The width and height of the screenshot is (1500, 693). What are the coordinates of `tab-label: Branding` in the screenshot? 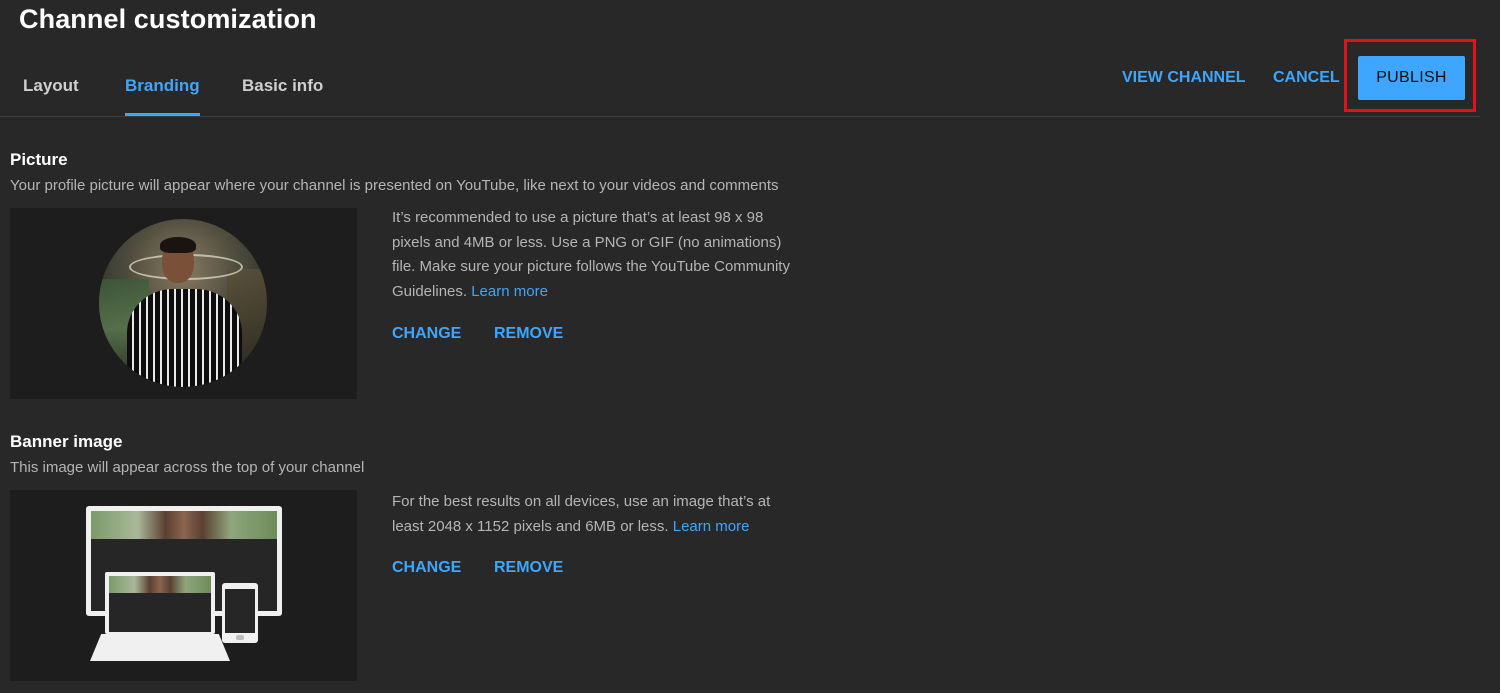 It's located at (162, 85).